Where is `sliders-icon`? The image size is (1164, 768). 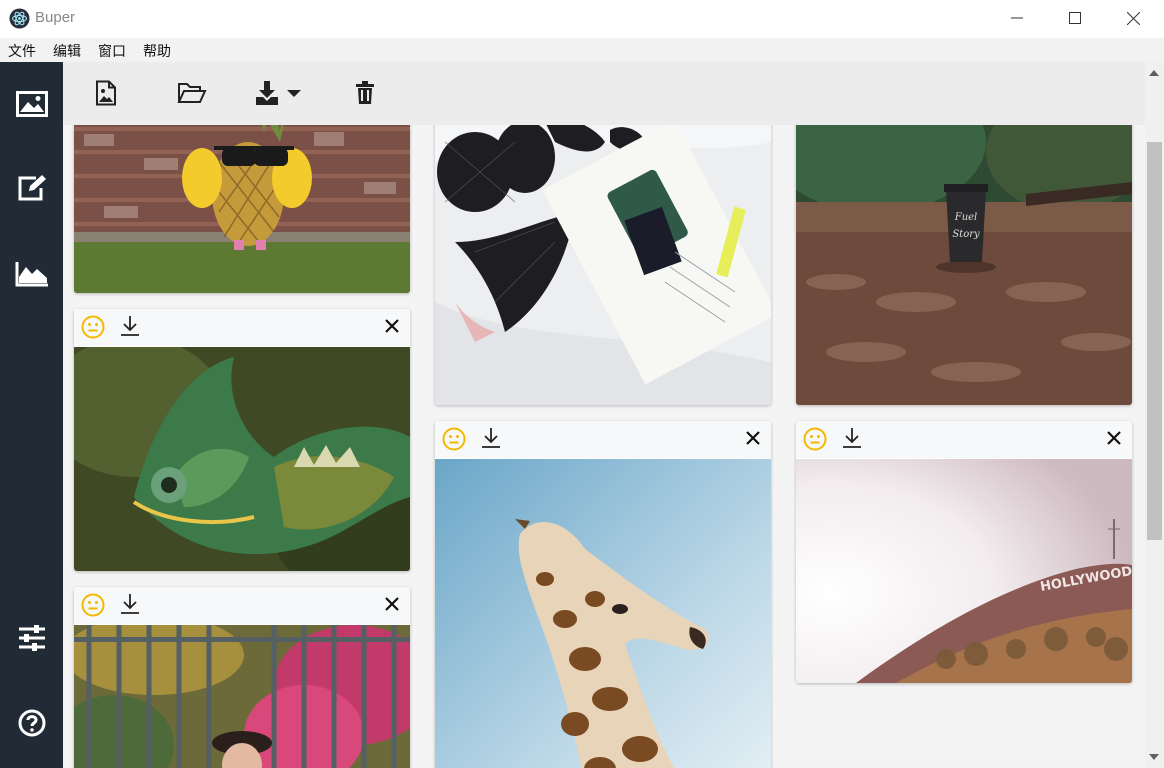
sliders-icon is located at coordinates (32, 638).